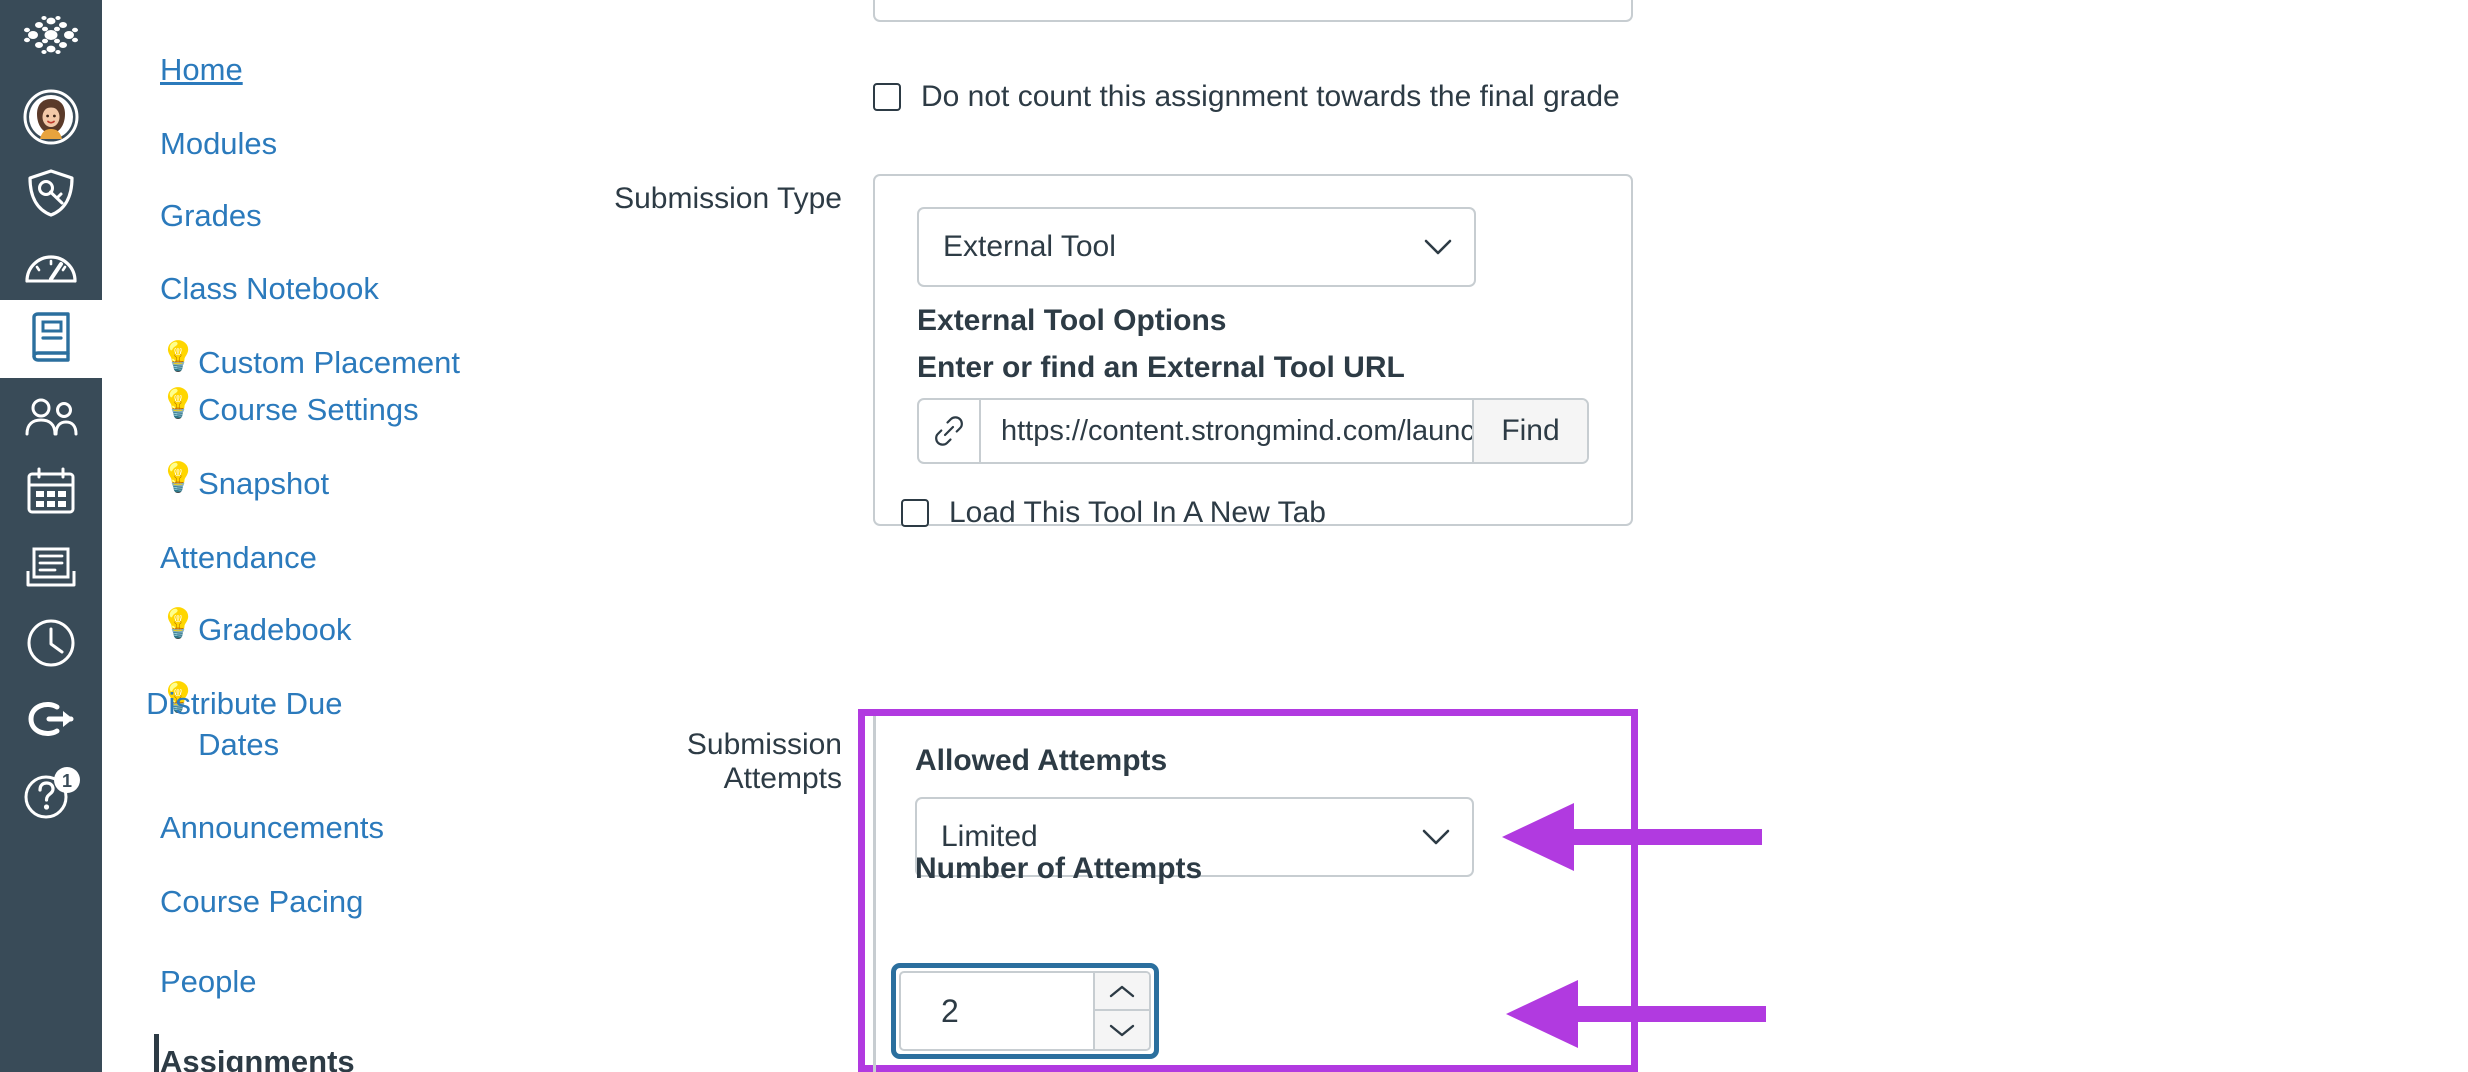  Describe the element at coordinates (1041, 760) in the screenshot. I see `allowed-attempts-heading: Allowed Attempts` at that location.